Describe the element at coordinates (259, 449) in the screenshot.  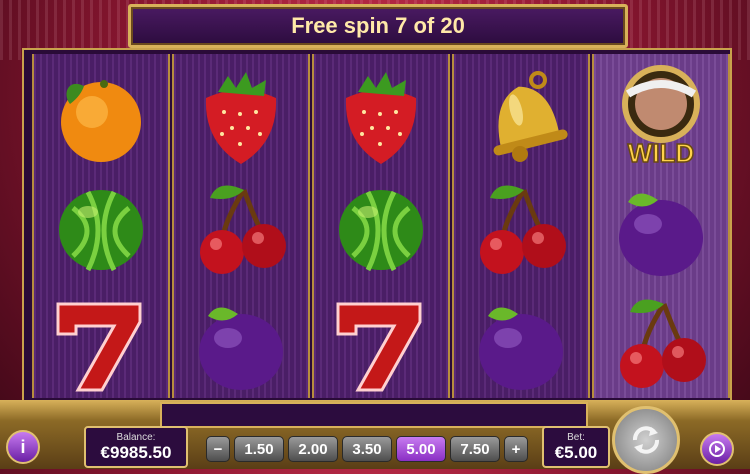
I see `bet-option-1: 1.50` at that location.